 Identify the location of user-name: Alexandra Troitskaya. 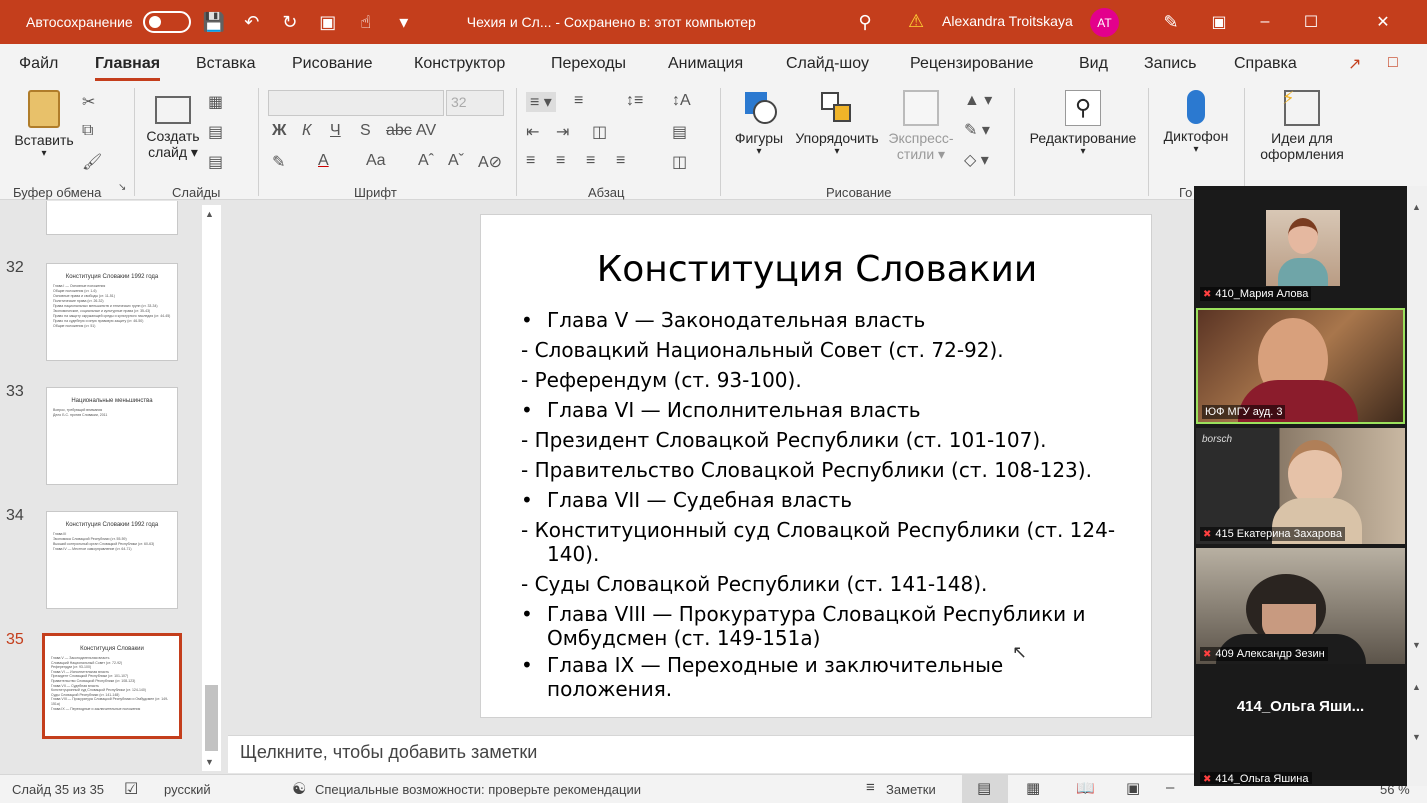
(1007, 21).